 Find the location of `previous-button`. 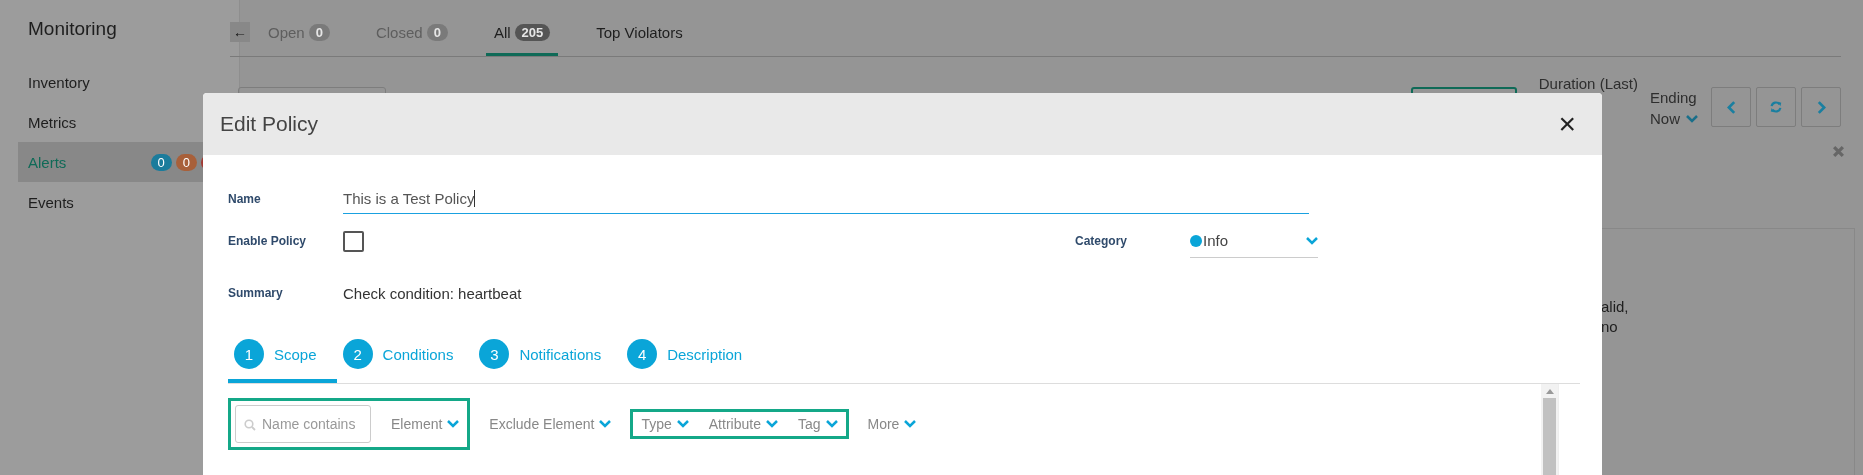

previous-button is located at coordinates (1731, 107).